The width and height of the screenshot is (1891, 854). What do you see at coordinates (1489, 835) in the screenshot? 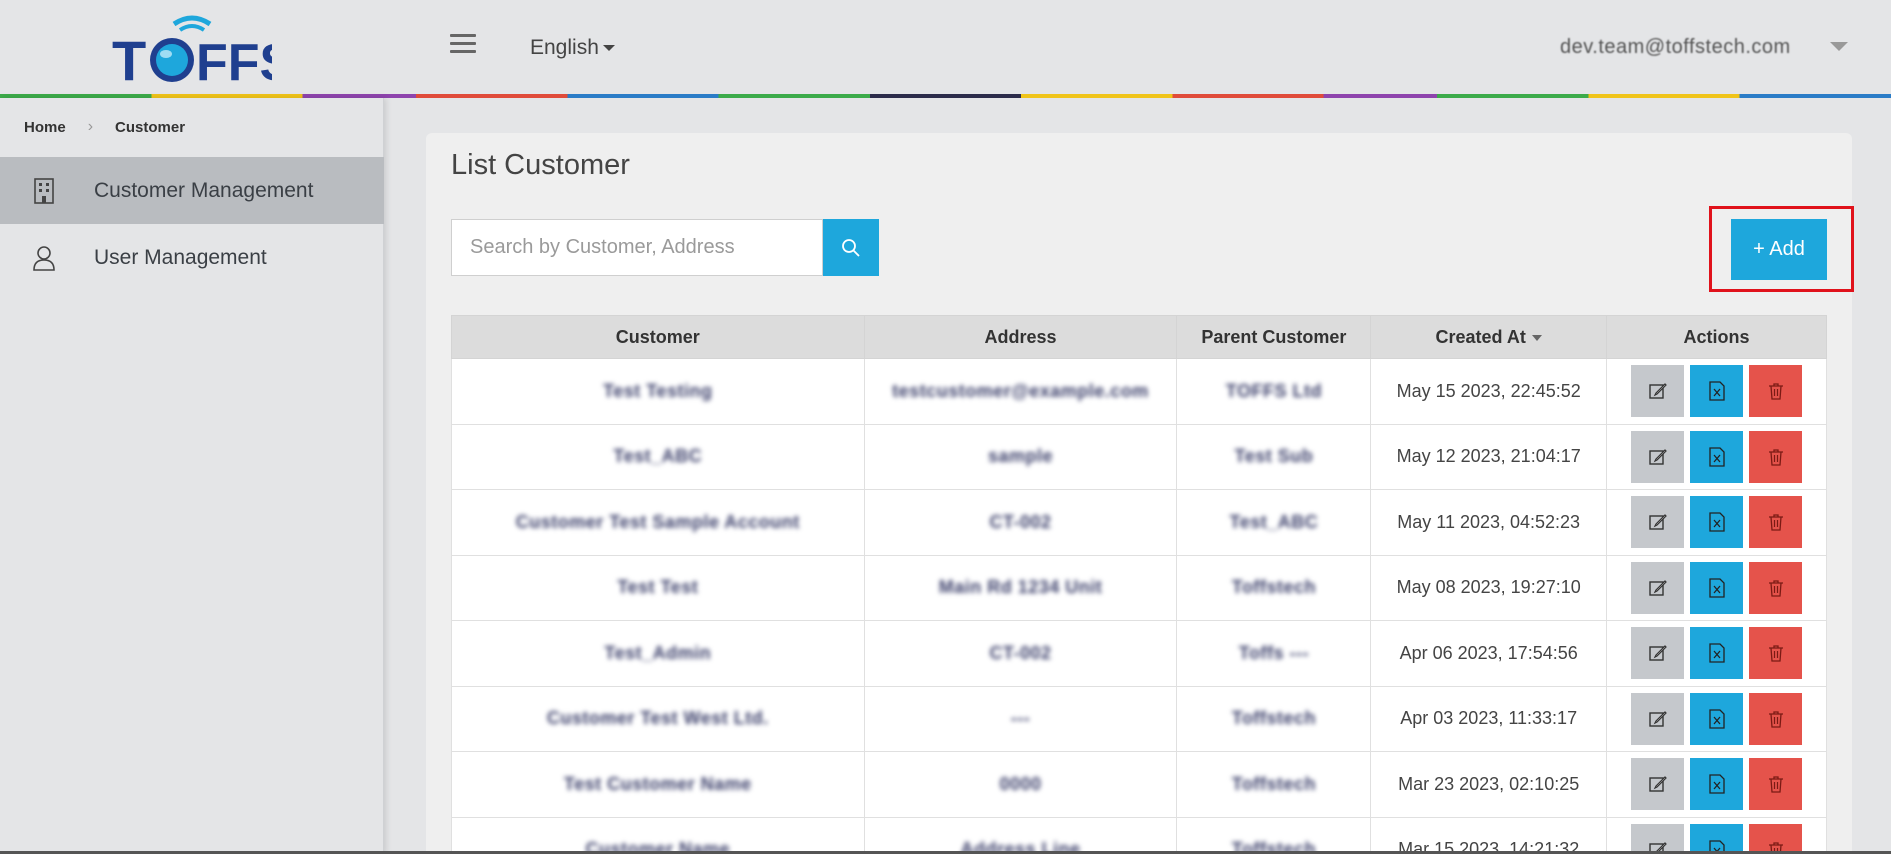
I see `cell-created-at: Mar 15 2023, 14:21:32` at bounding box center [1489, 835].